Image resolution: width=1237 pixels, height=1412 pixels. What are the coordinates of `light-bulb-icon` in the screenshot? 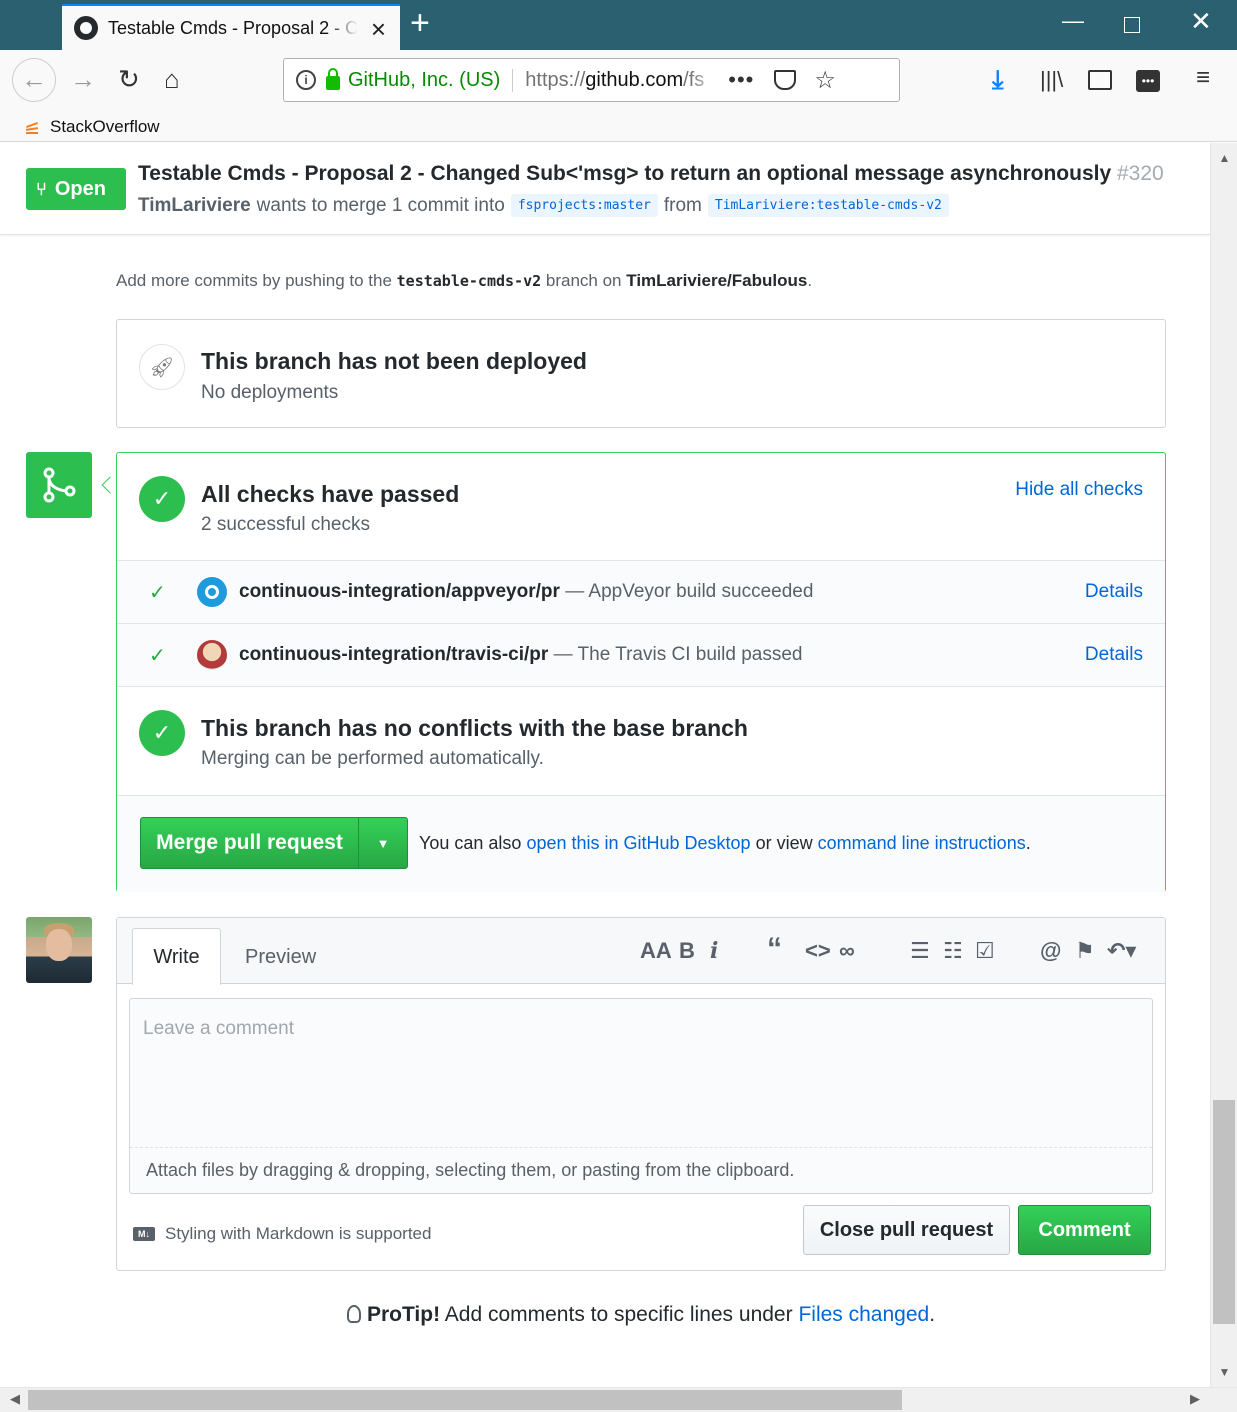 It's located at (353, 1314).